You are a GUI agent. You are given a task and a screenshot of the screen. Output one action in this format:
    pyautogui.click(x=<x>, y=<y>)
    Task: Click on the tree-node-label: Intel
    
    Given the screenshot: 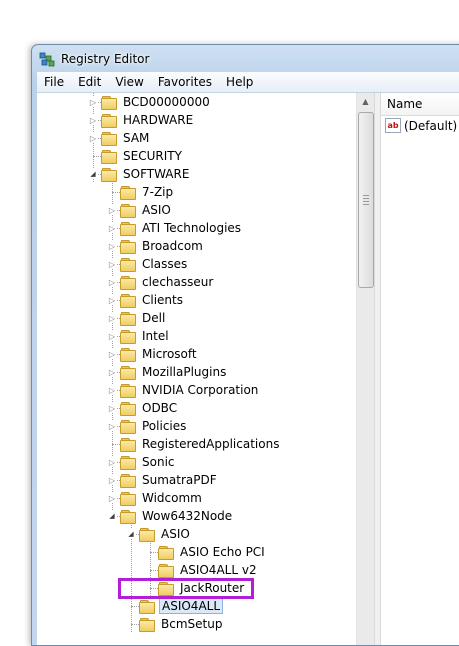 What is the action you would take?
    pyautogui.click(x=155, y=336)
    